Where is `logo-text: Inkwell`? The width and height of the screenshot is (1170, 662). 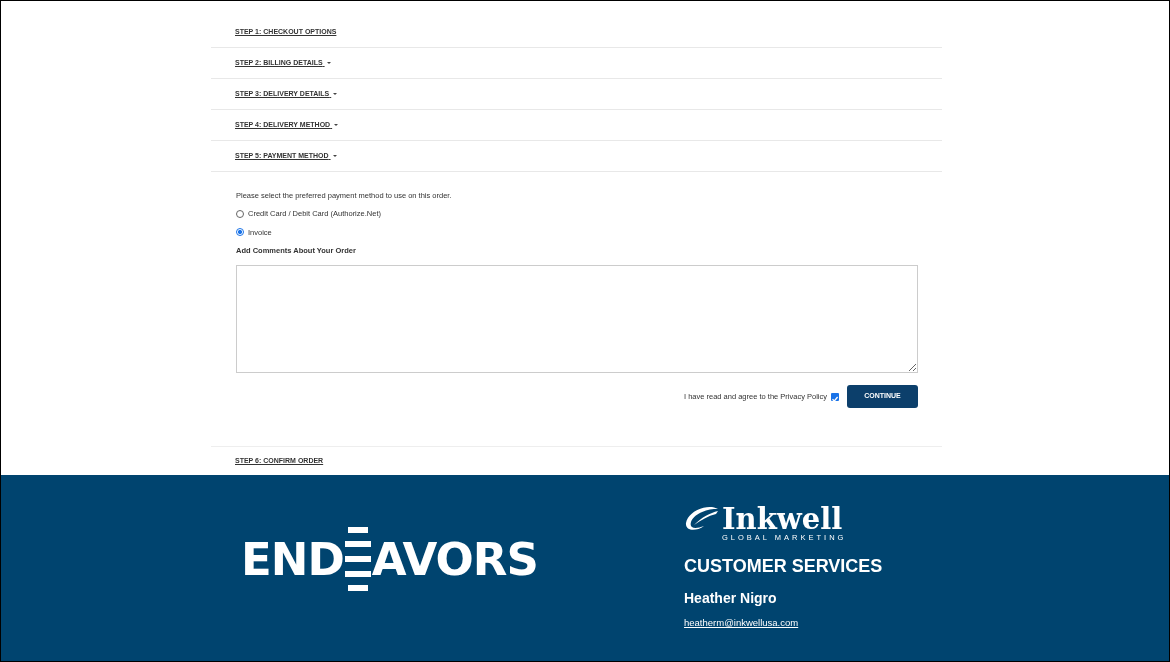 logo-text: Inkwell is located at coordinates (783, 519).